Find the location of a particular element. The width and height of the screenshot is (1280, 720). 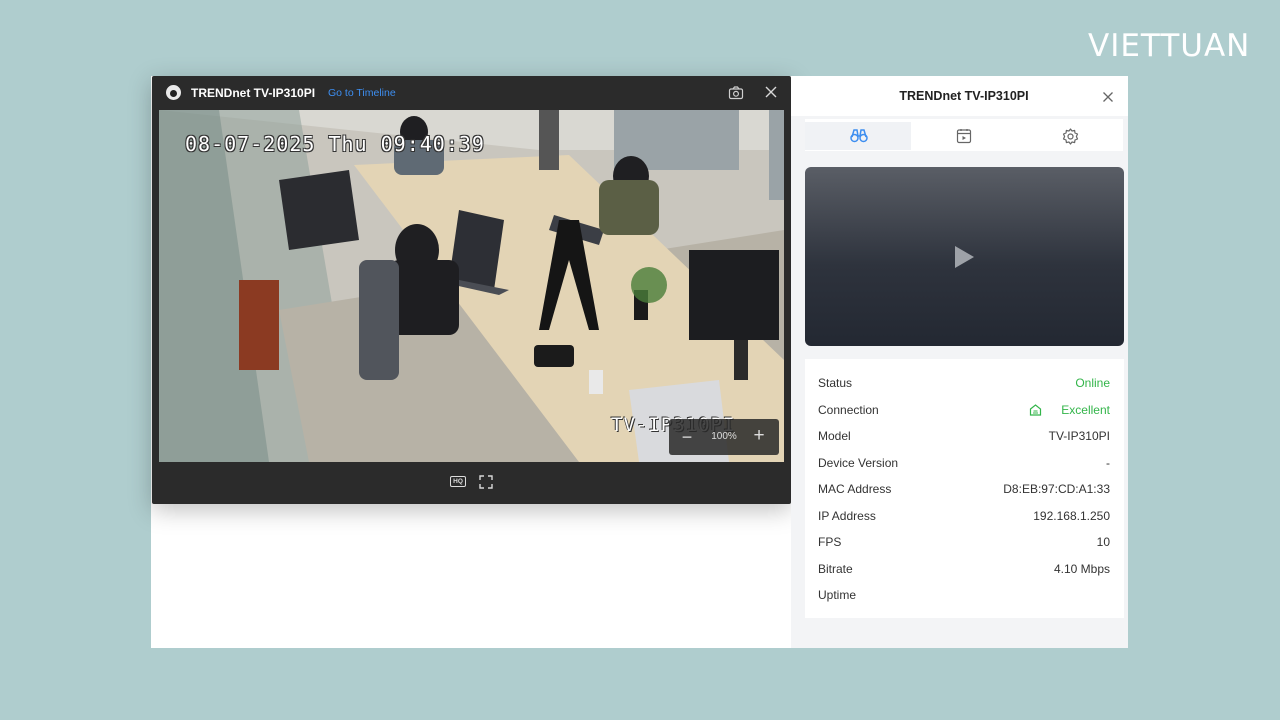

info-label: Uptime is located at coordinates (837, 595).